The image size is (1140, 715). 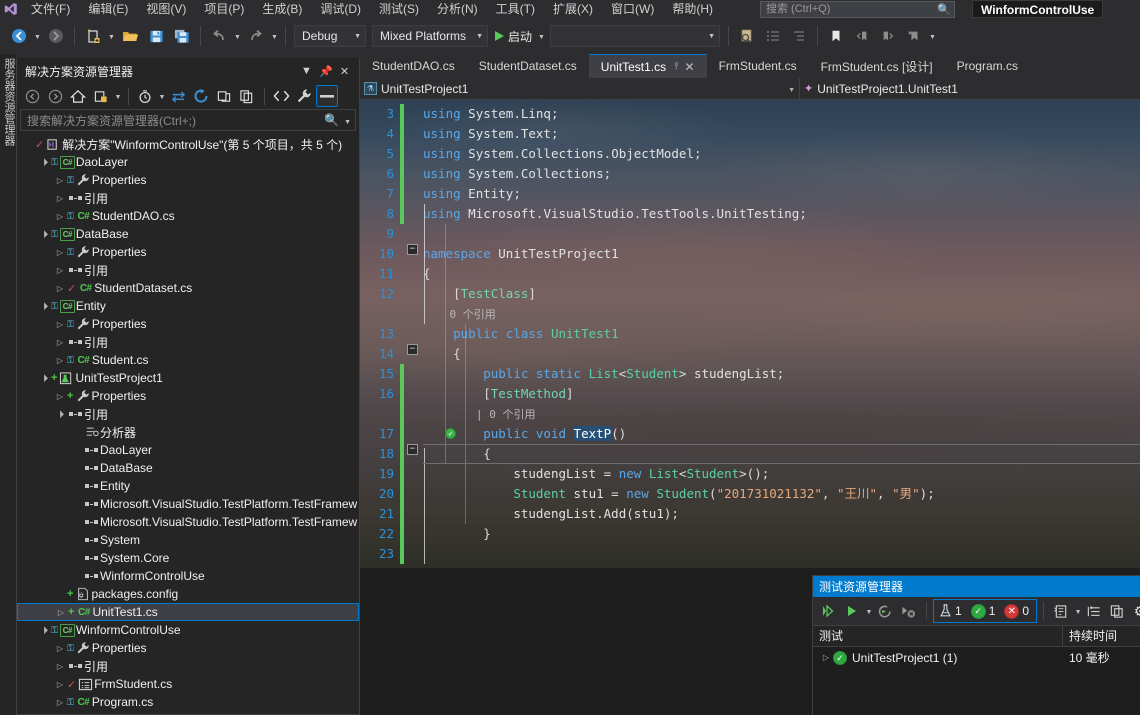 I want to click on counter-not-run: 1, so click(x=951, y=611).